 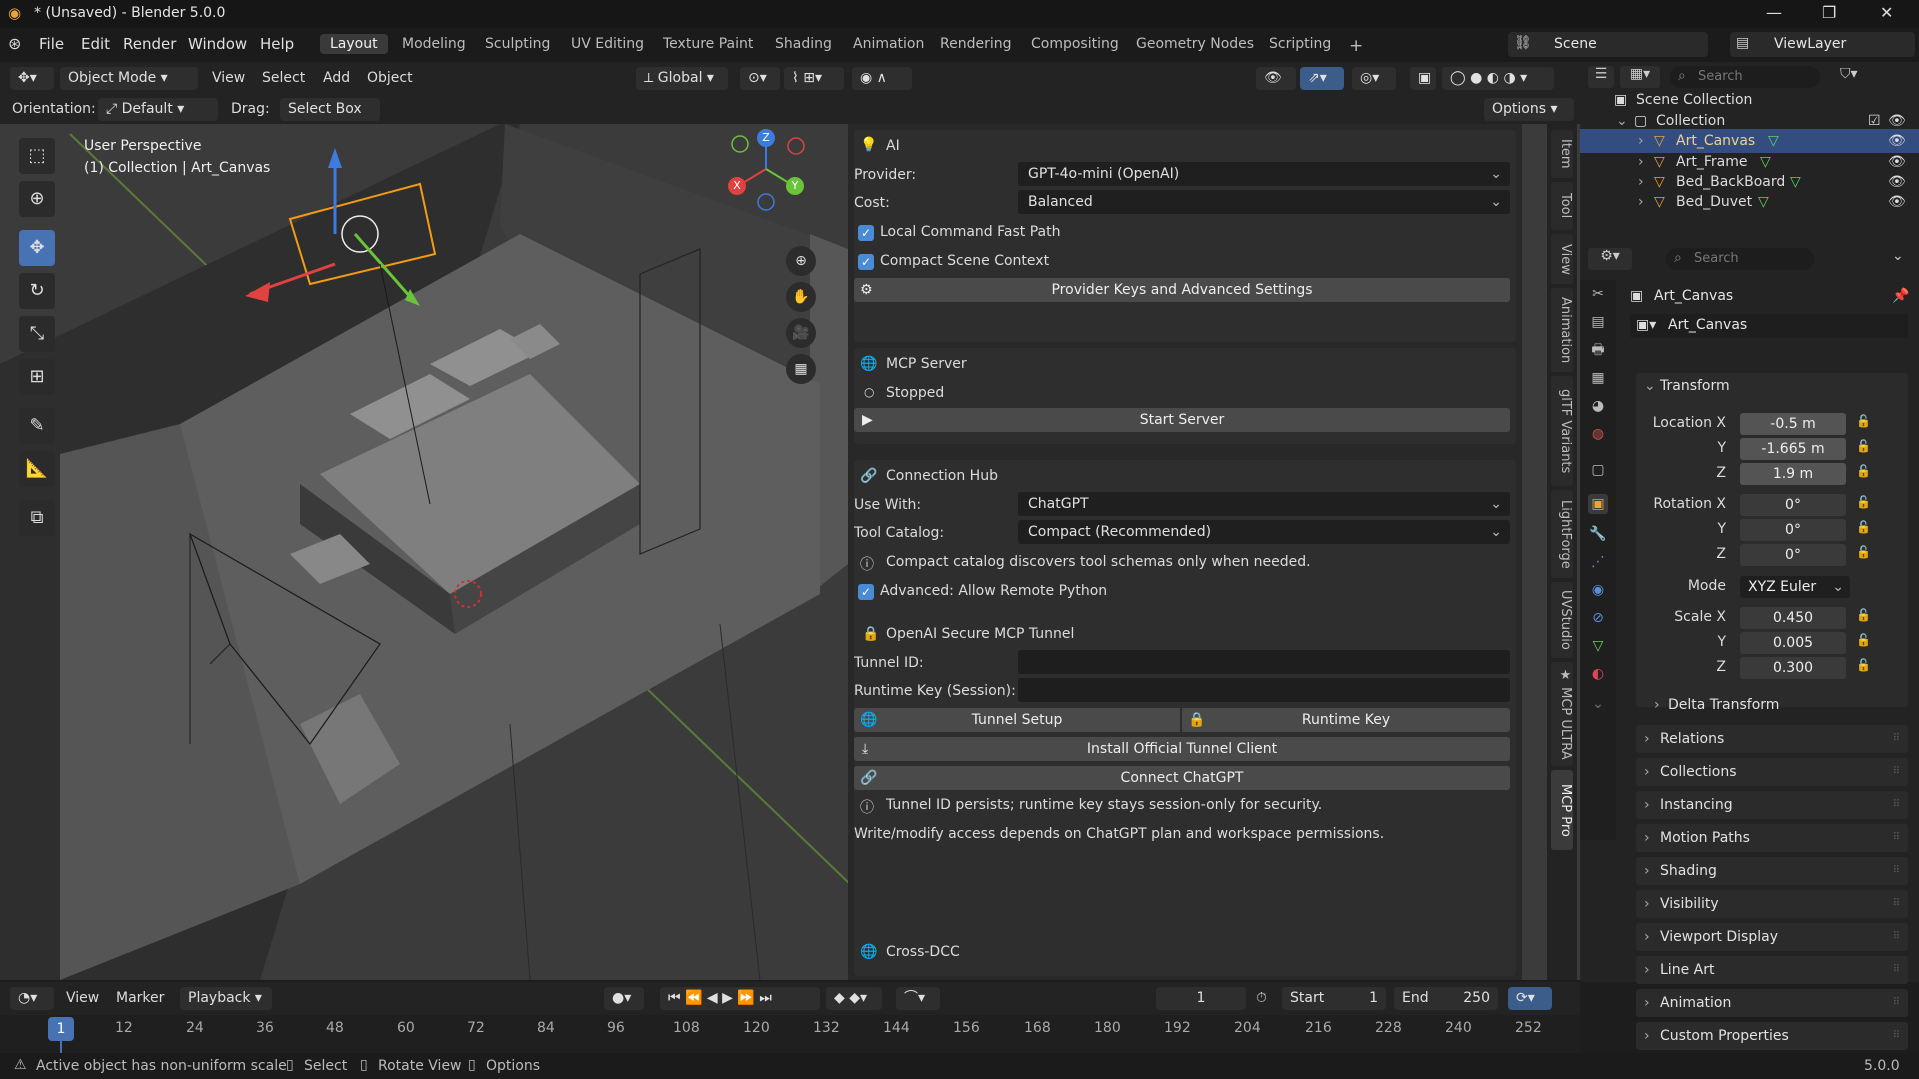 I want to click on tab-mcp-ultra: ★ MCP ULTRA, so click(x=1562, y=714).